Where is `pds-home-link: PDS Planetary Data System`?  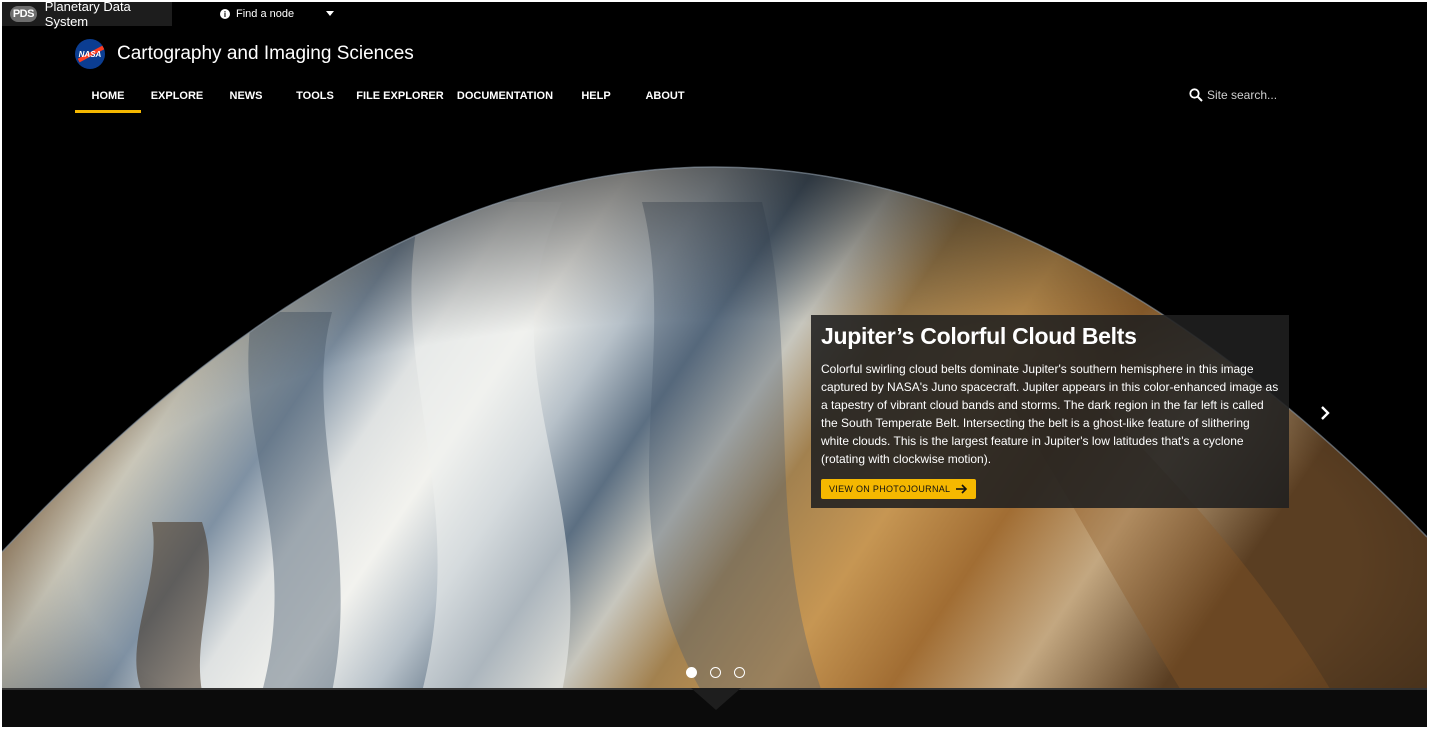
pds-home-link: PDS Planetary Data System is located at coordinates (87, 15).